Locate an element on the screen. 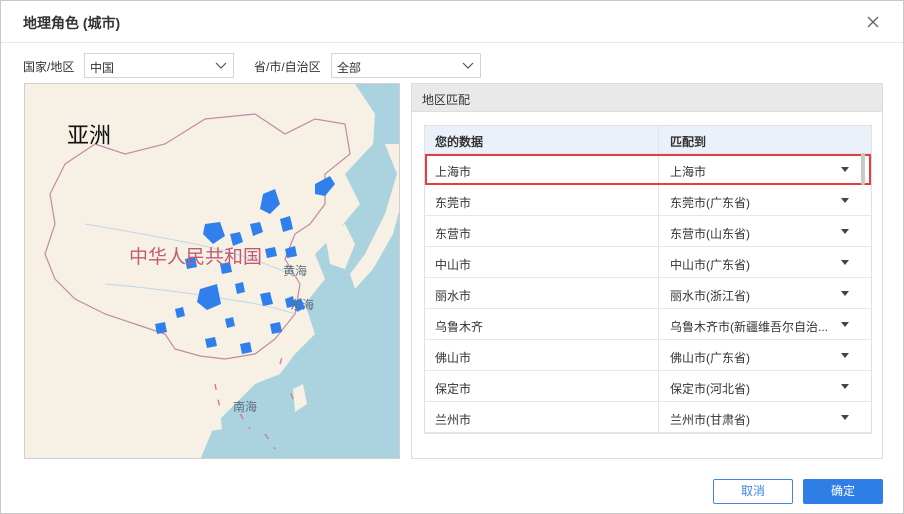 This screenshot has width=904, height=514. table-row: 保定市 保定市(河北省) is located at coordinates (648, 386).